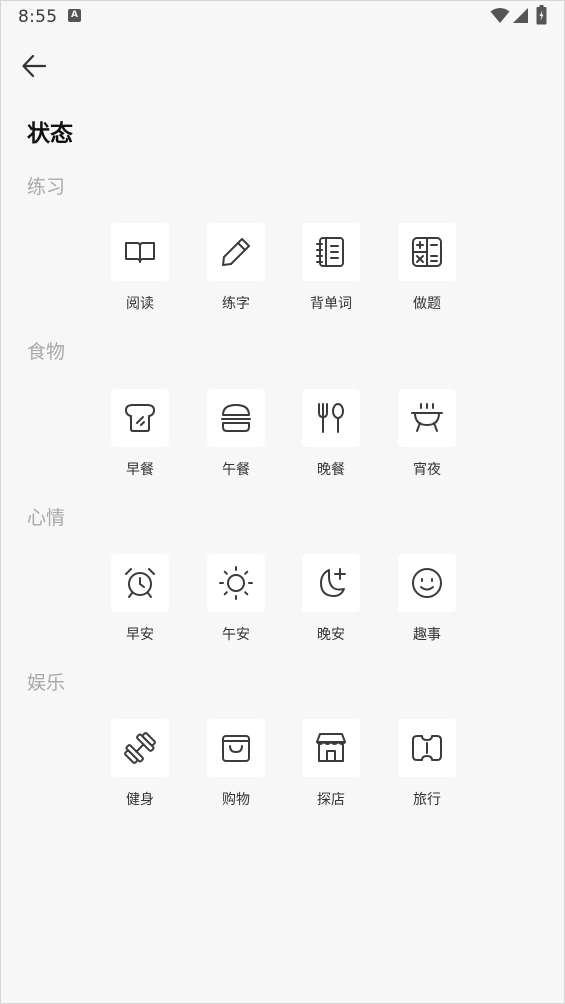  I want to click on toast-icon, so click(140, 418).